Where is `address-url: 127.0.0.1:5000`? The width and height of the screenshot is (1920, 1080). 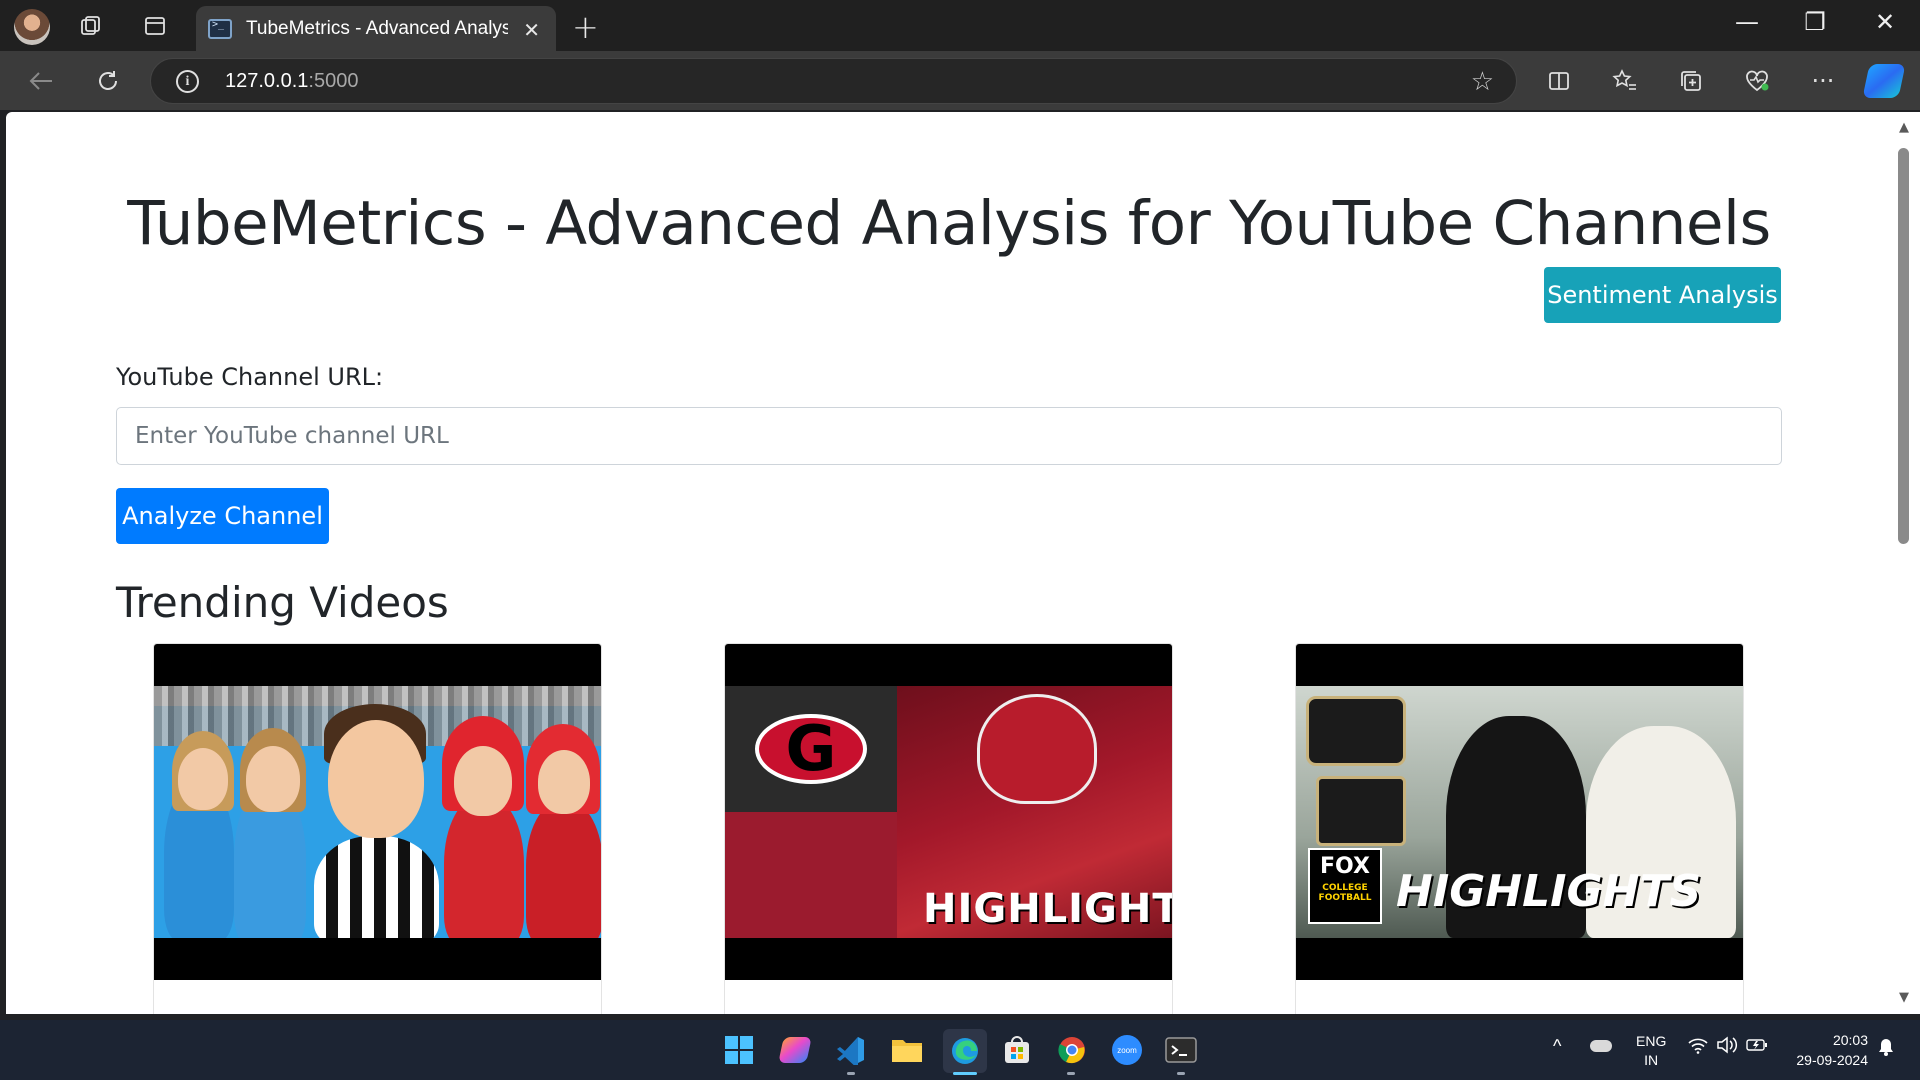
address-url: 127.0.0.1:5000 is located at coordinates (291, 81).